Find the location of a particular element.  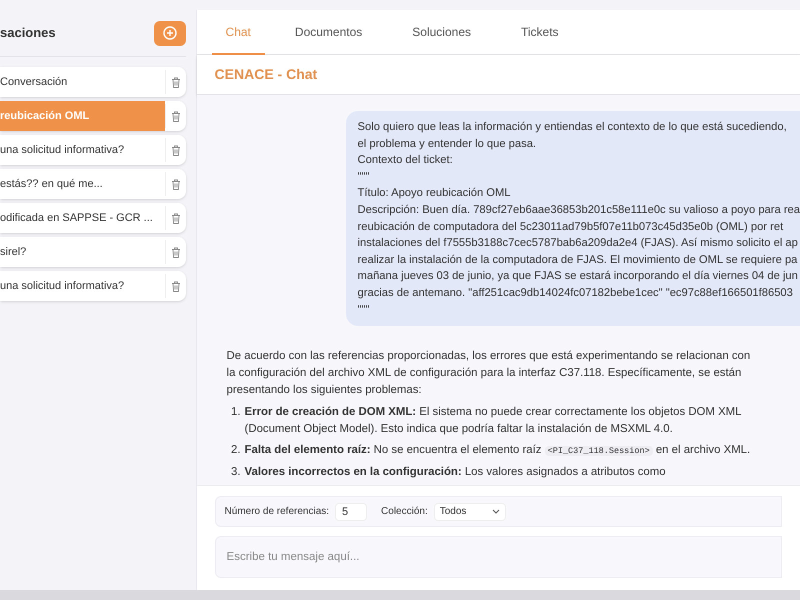

list-number: 2. is located at coordinates (235, 450).